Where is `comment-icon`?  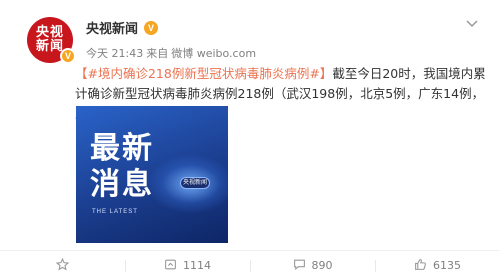
comment-icon is located at coordinates (299, 265).